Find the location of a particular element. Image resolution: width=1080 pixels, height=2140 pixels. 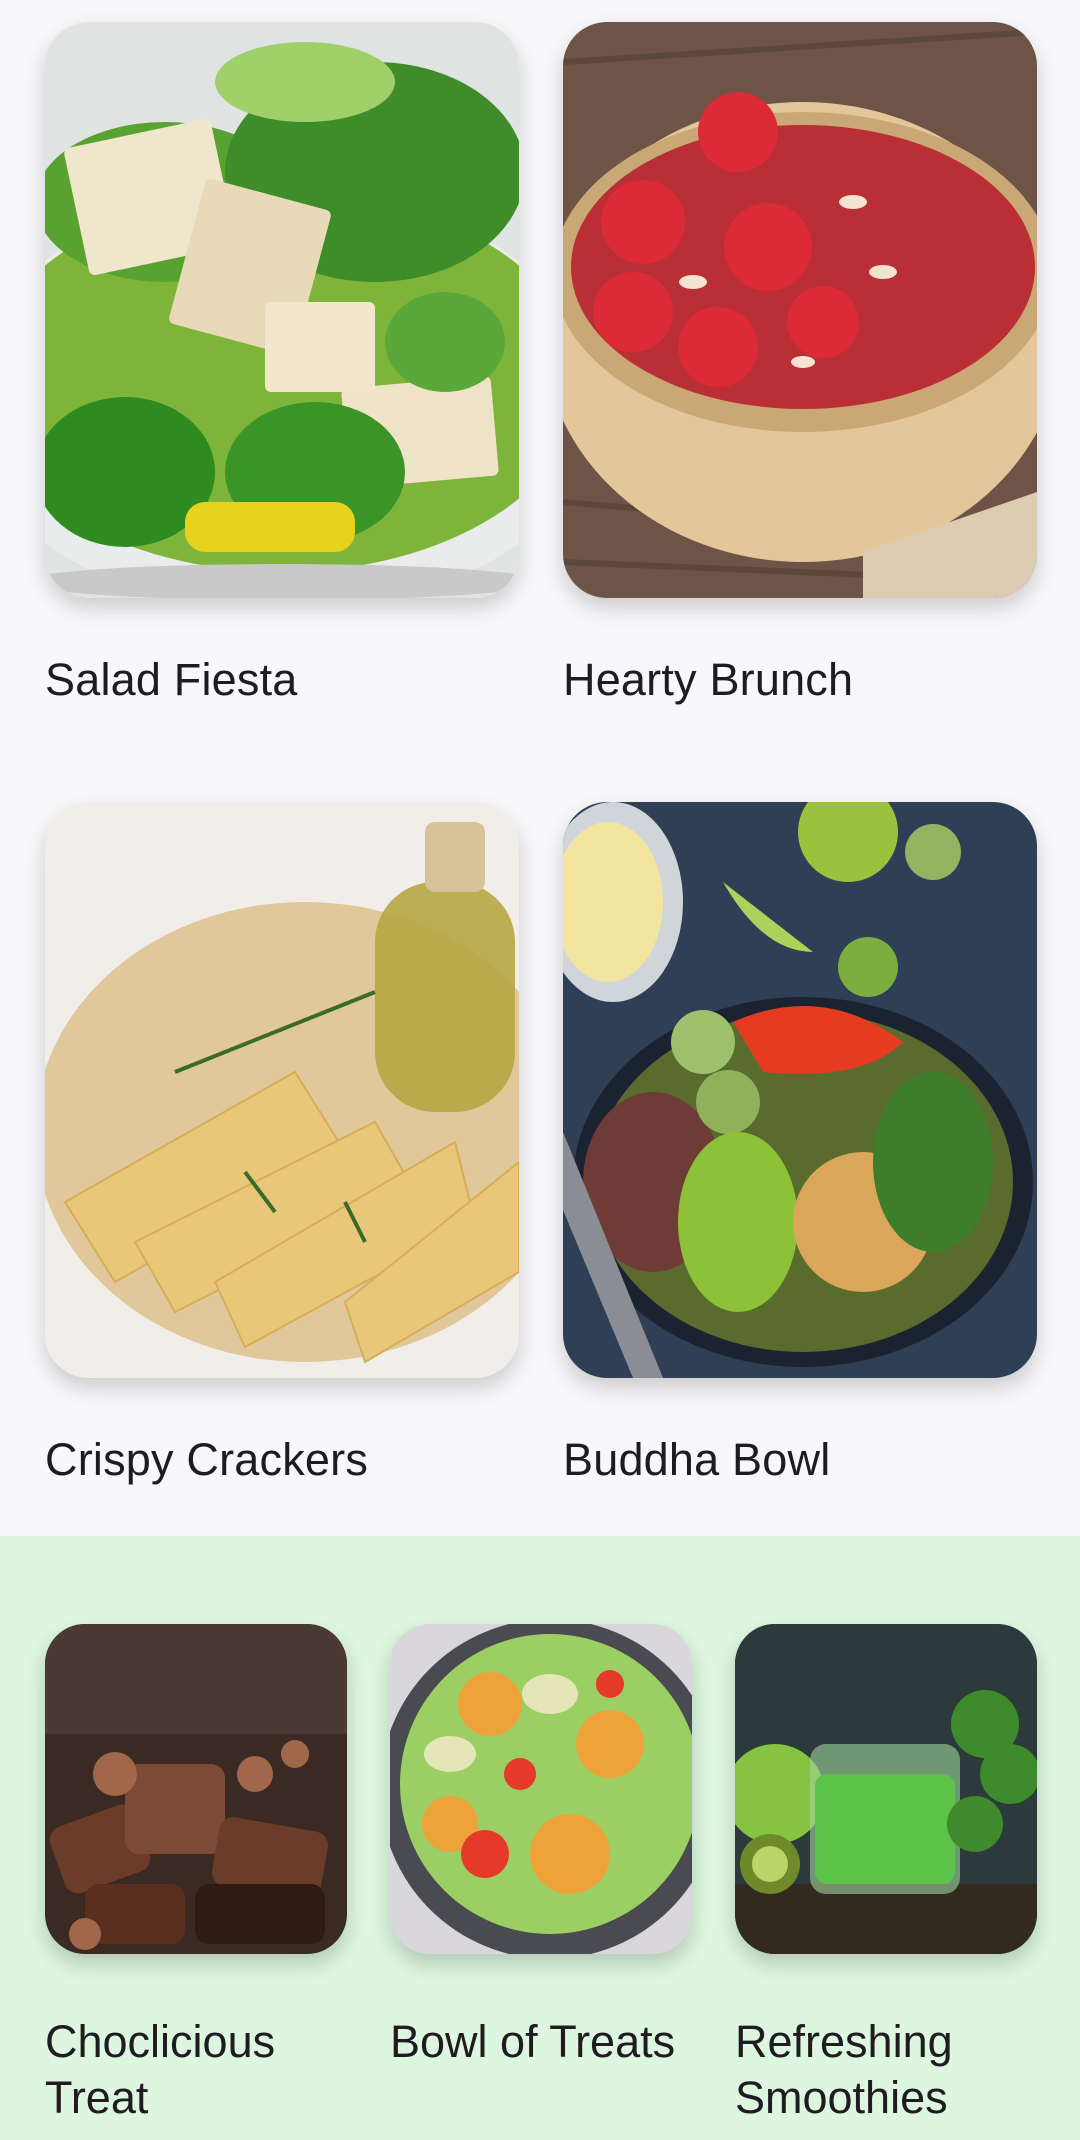

recipe-title: Salad Fiesta is located at coordinates (171, 679).